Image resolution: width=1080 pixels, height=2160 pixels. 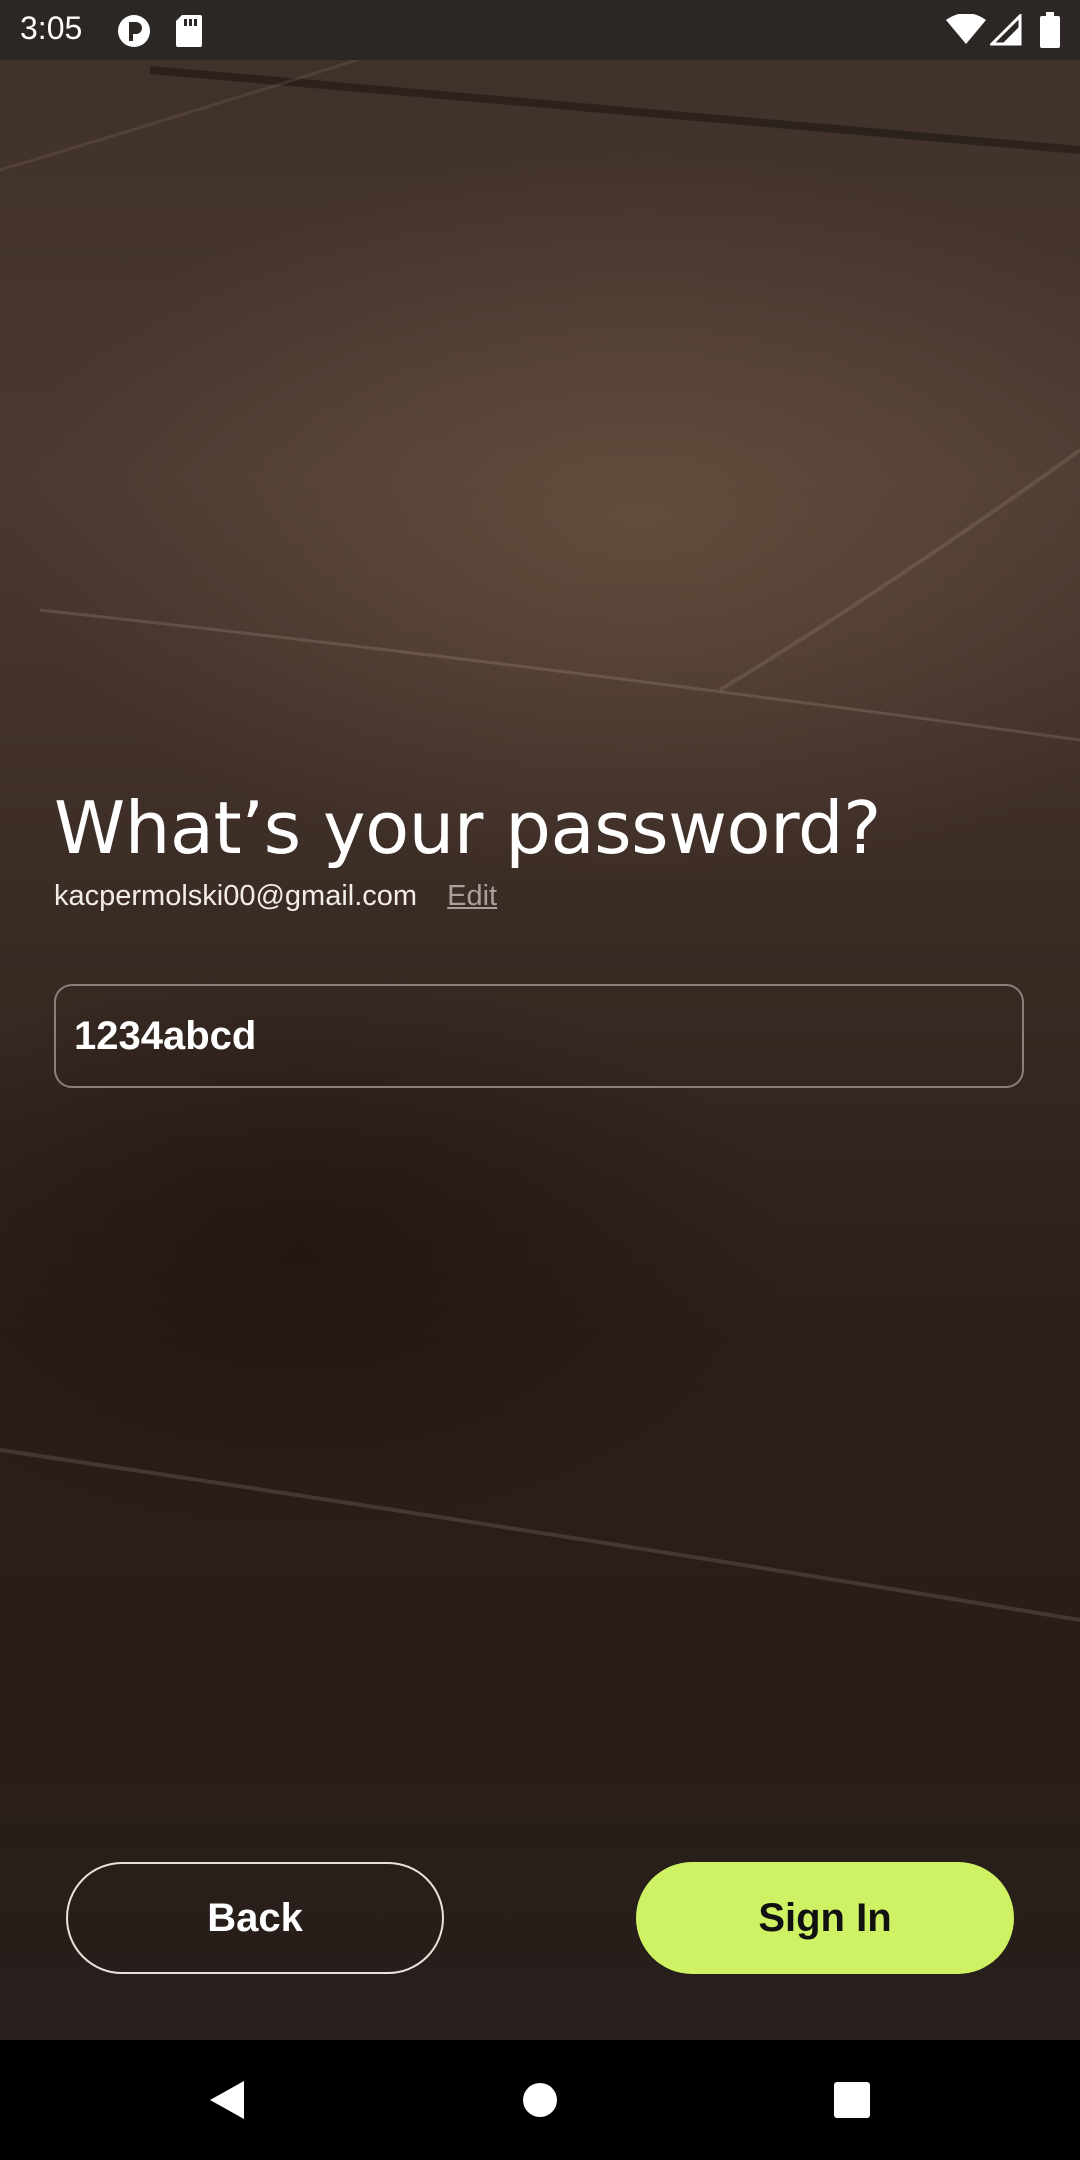 I want to click on notification-p-icon, so click(x=134, y=33).